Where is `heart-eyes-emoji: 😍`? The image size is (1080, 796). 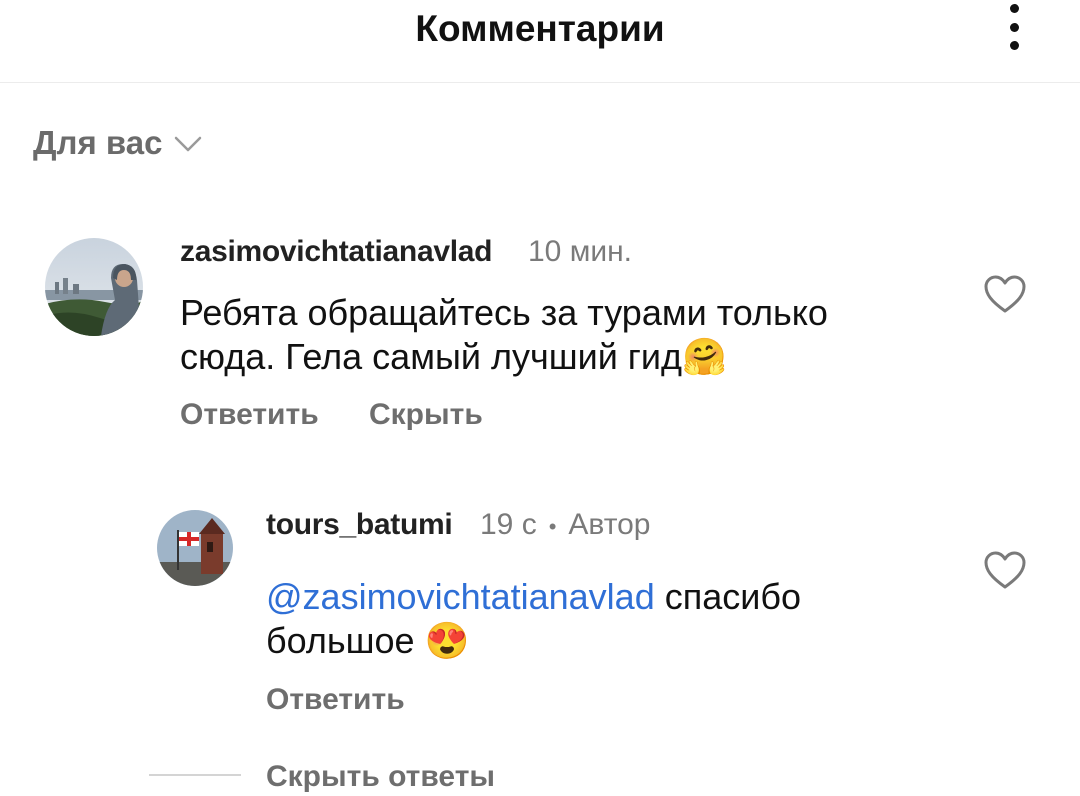 heart-eyes-emoji: 😍 is located at coordinates (447, 640).